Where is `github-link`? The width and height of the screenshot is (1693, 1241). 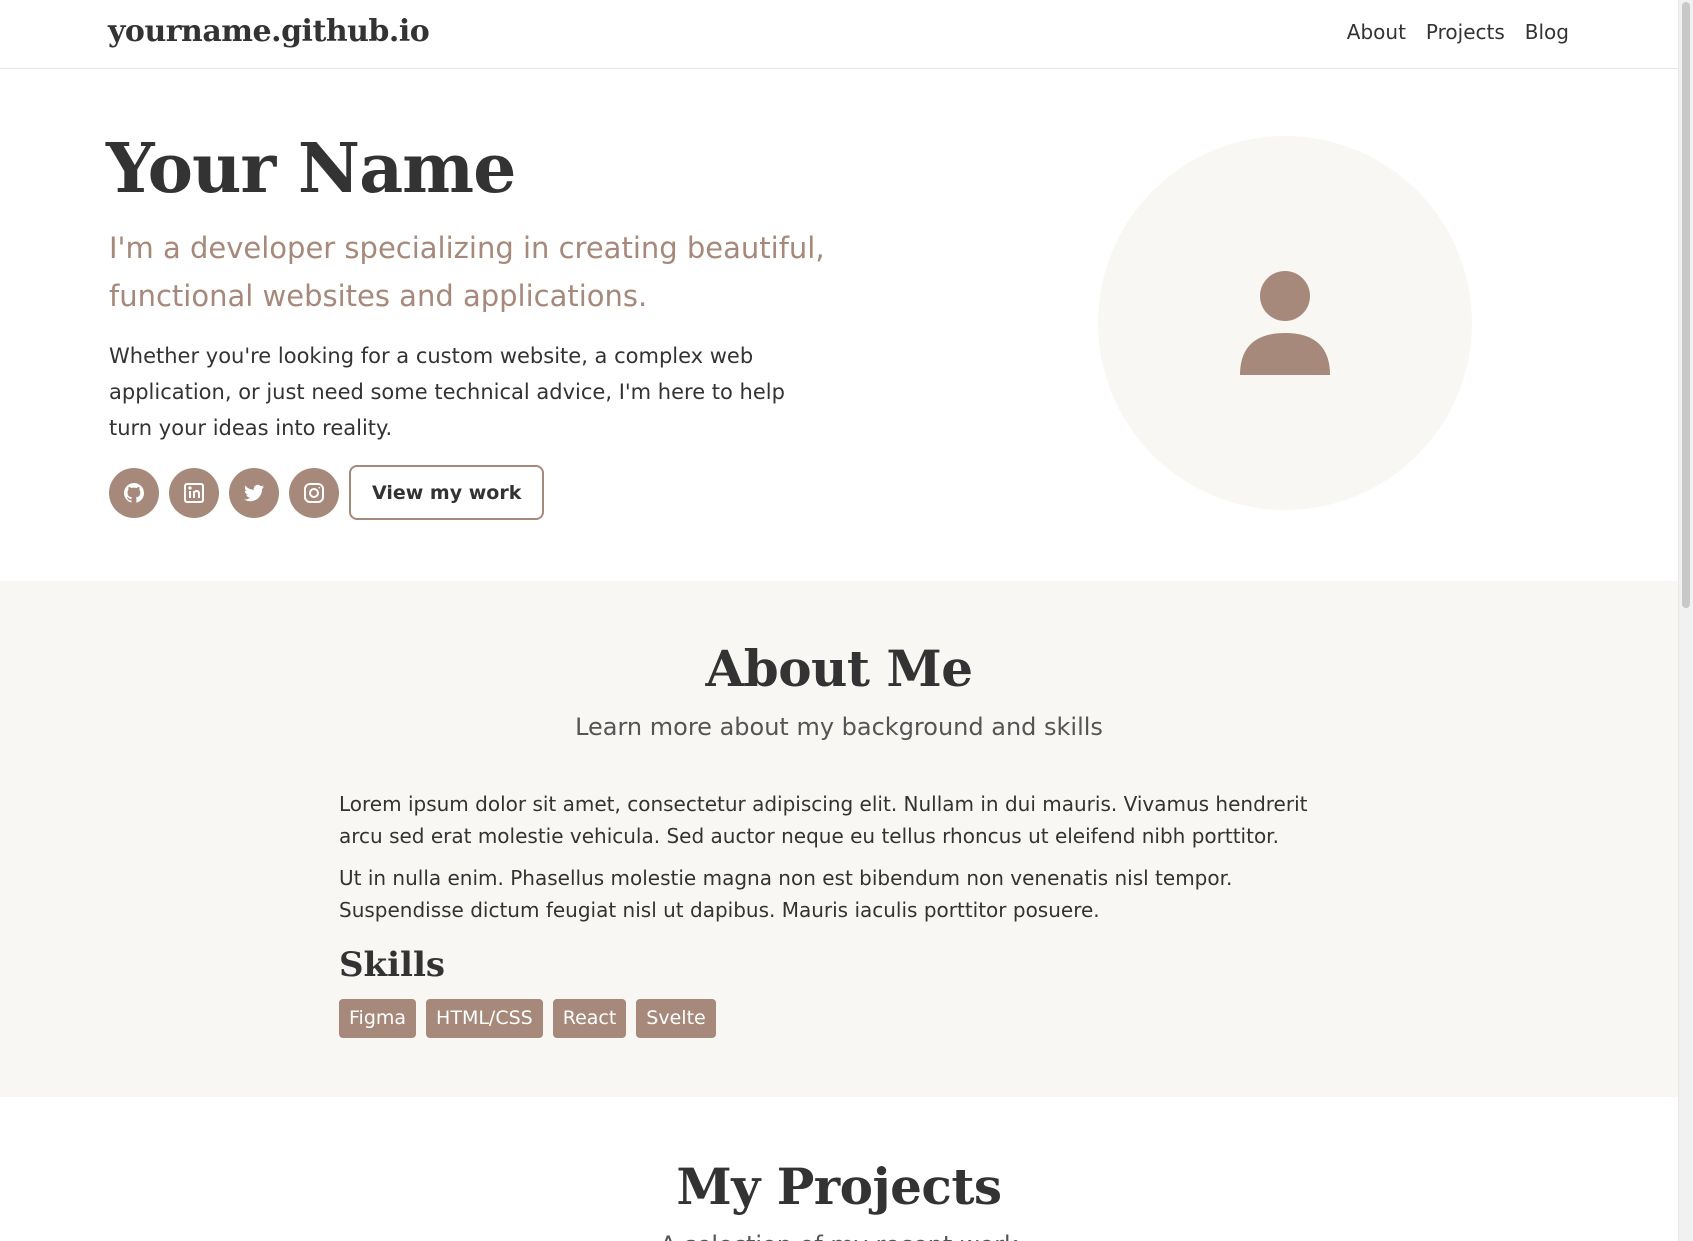
github-link is located at coordinates (134, 492).